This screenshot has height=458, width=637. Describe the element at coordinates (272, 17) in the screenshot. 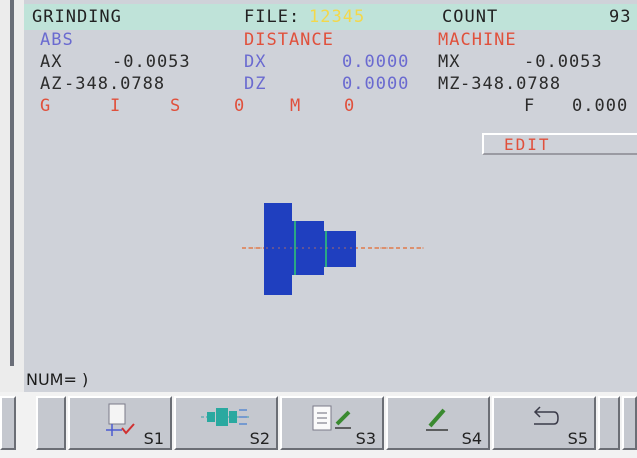

I see `file-label: FILE:` at that location.